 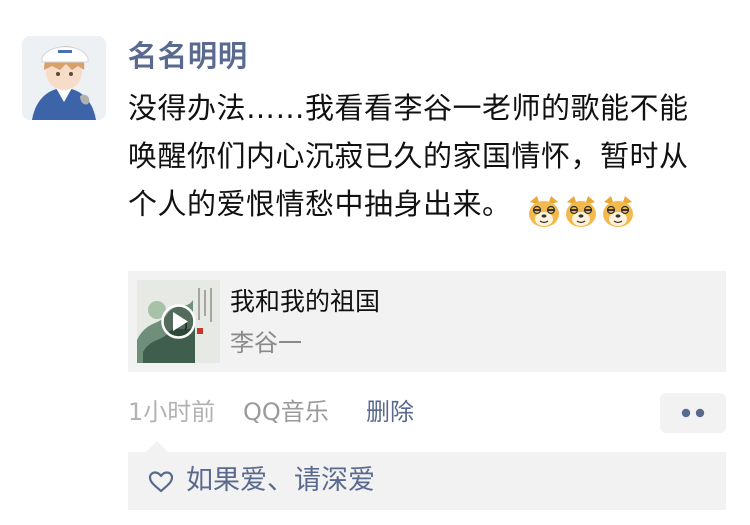 I want to click on post-source: QQ音乐, so click(x=286, y=412).